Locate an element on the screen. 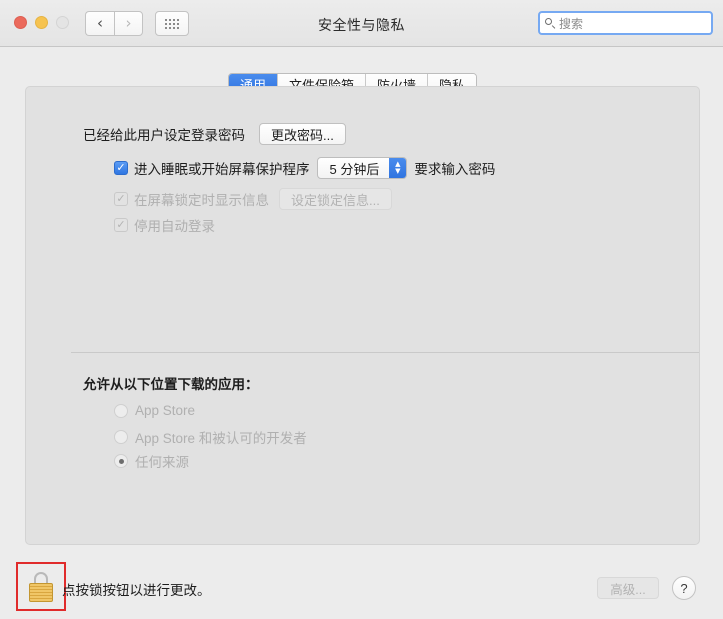 This screenshot has height=619, width=723. window-titlebar: ‹ › 安全性与隐私 搜索 is located at coordinates (361, 23).